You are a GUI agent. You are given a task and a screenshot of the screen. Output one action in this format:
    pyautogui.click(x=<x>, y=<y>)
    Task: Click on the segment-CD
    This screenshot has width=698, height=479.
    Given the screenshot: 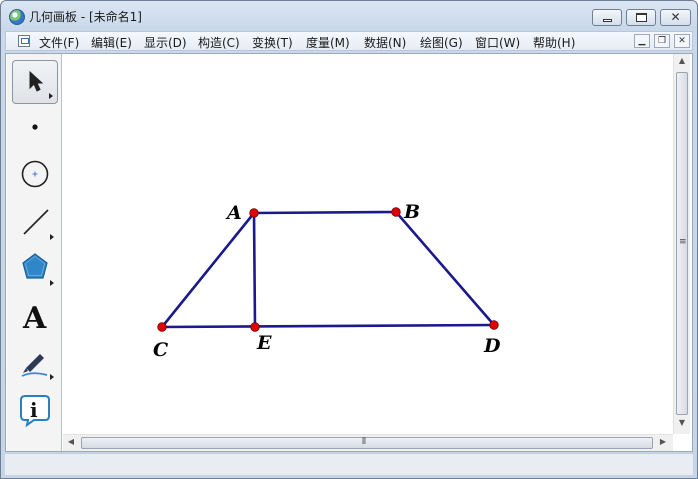 What is the action you would take?
    pyautogui.click(x=328, y=326)
    